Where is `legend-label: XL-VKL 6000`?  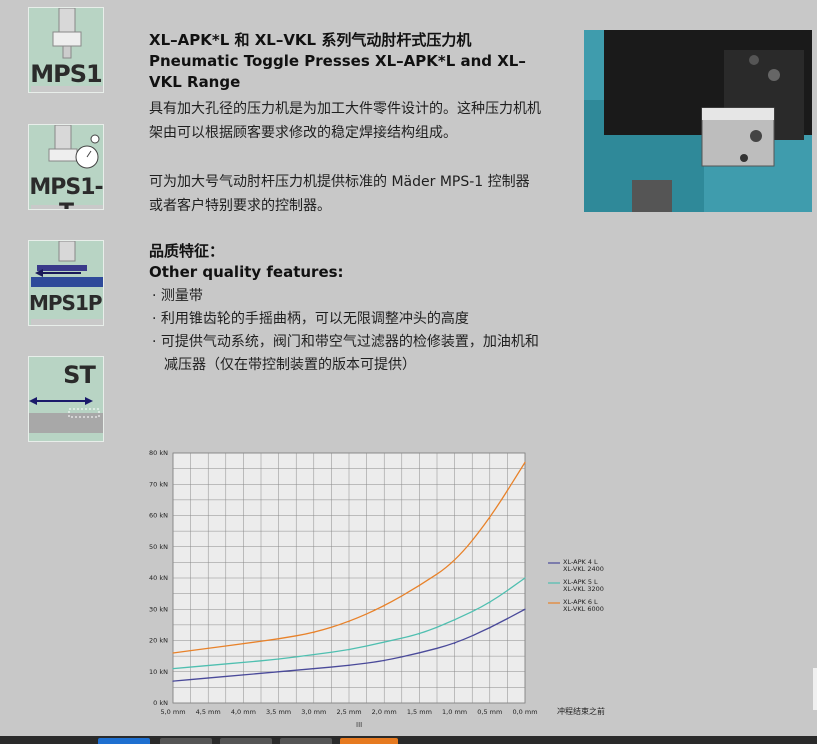
legend-label: XL-VKL 6000 is located at coordinates (583, 609).